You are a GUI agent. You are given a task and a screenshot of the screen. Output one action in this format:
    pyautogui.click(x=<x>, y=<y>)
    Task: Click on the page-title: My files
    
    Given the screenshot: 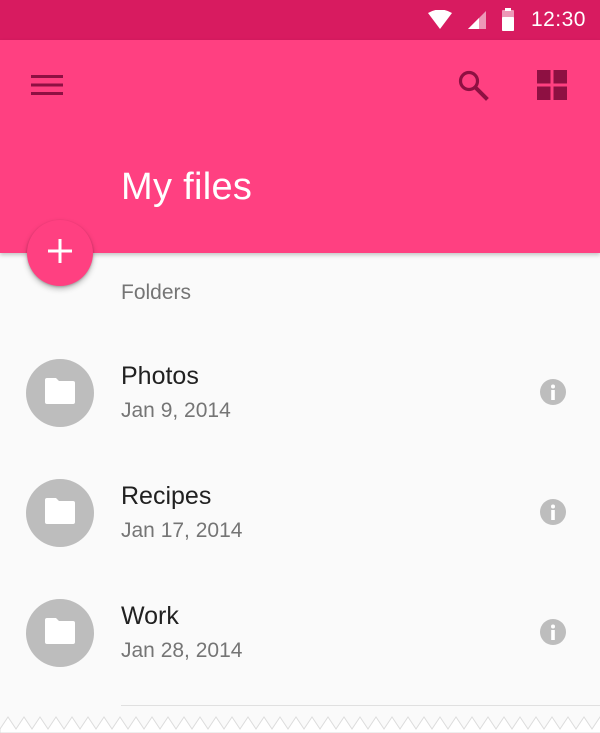 What is the action you would take?
    pyautogui.click(x=187, y=187)
    